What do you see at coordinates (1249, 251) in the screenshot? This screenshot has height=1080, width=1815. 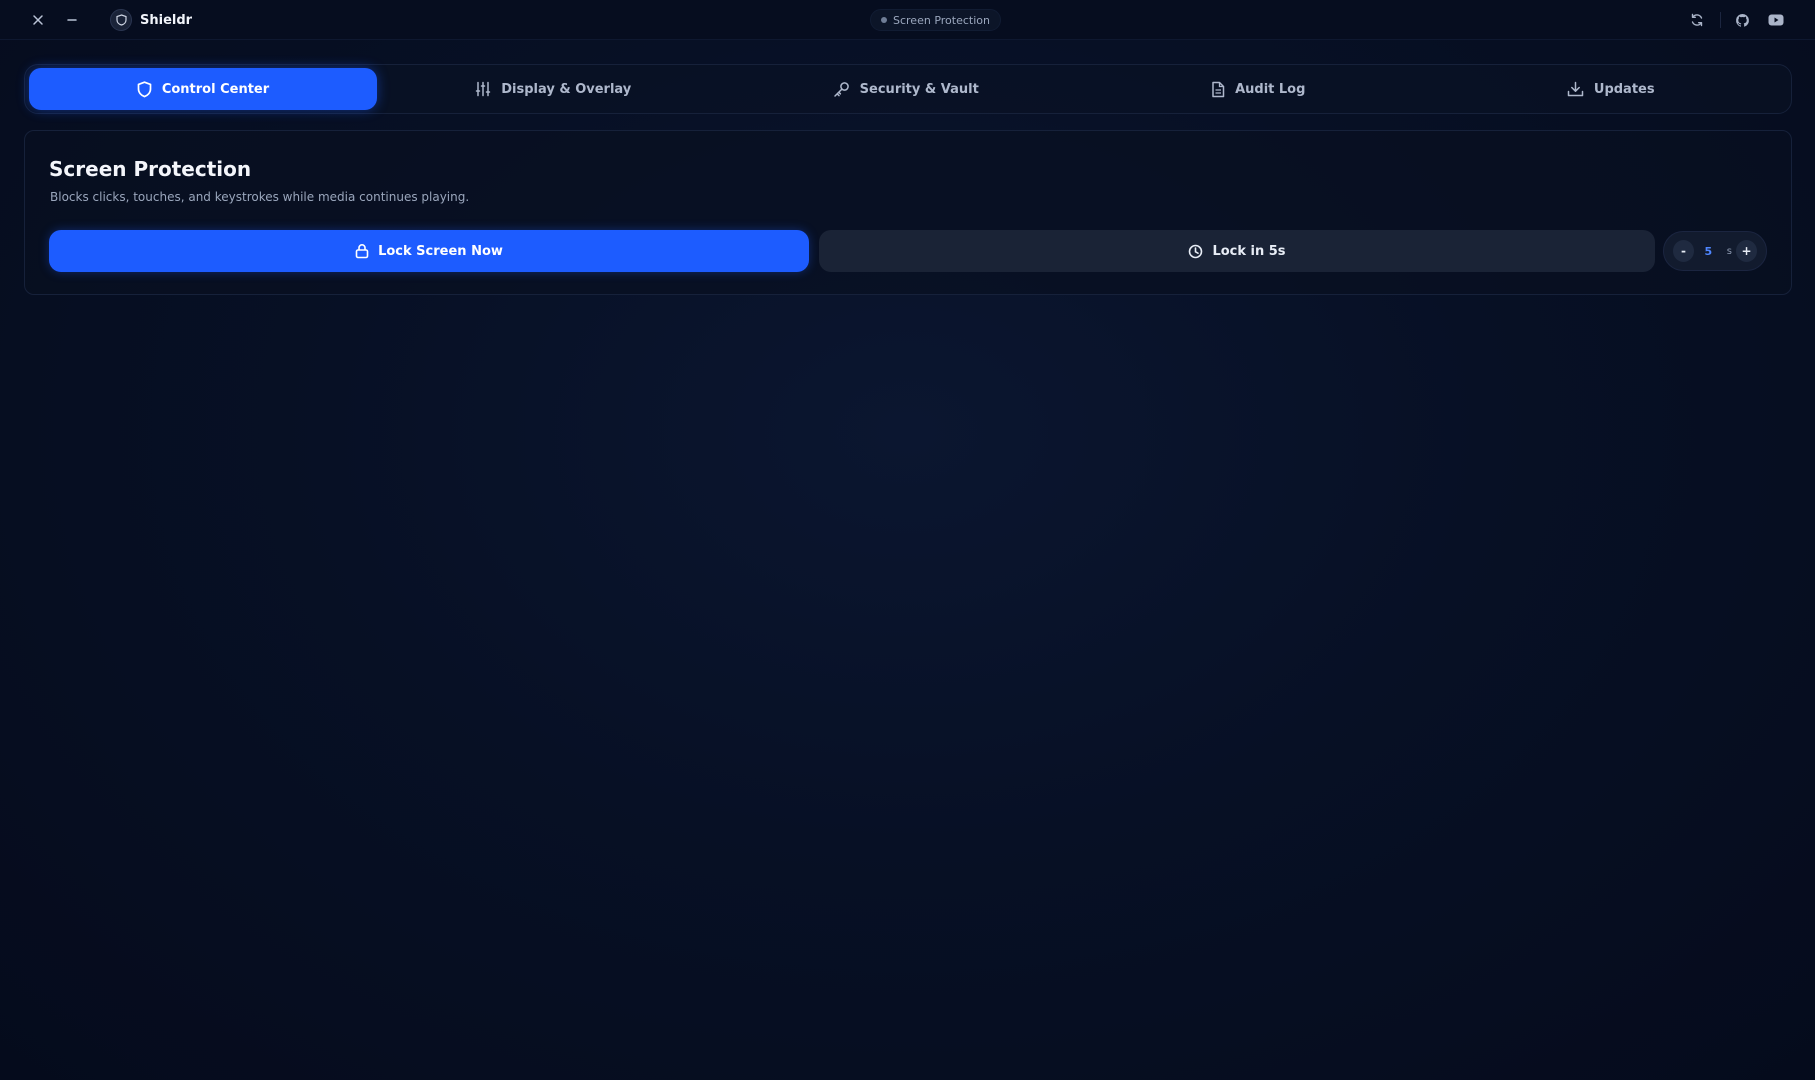 I see `lock-delayed-label: Lock in 5s` at bounding box center [1249, 251].